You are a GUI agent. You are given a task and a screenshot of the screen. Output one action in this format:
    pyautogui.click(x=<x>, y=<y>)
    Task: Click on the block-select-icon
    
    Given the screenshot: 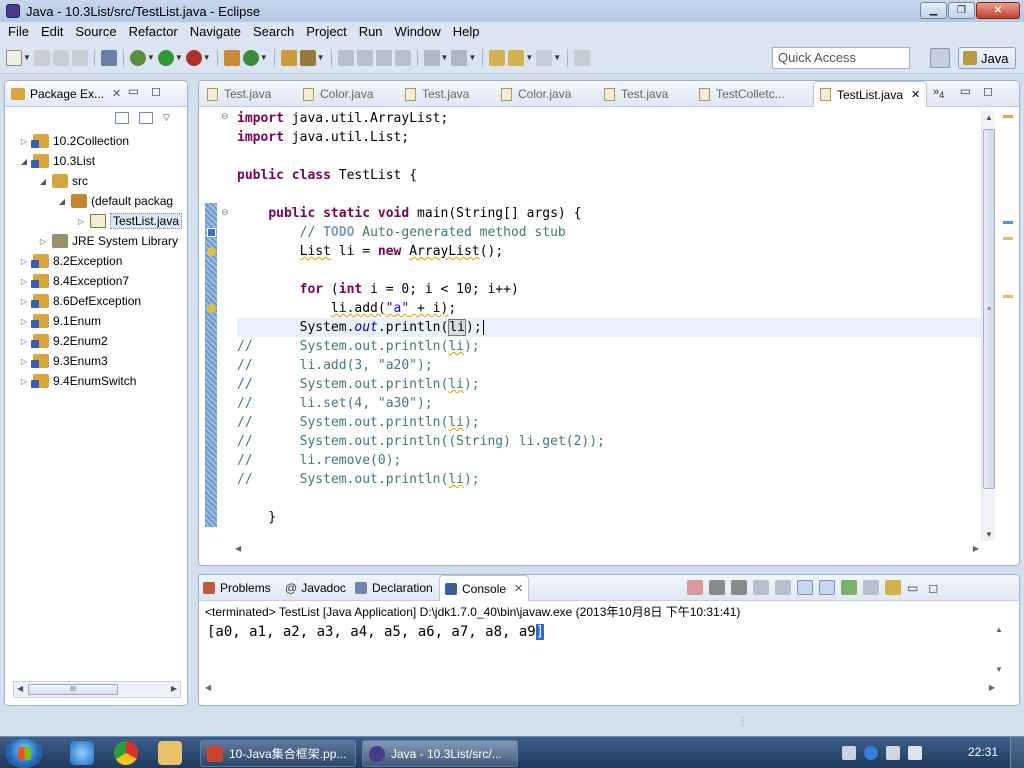 What is the action you would take?
    pyautogui.click(x=402, y=57)
    